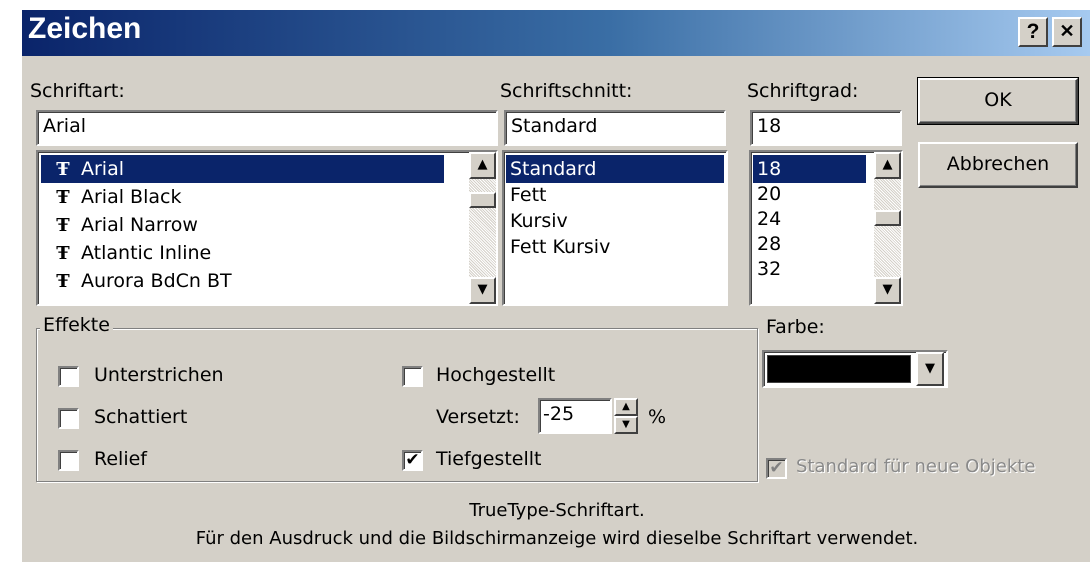  I want to click on font-list-item: Ŧ Arial, so click(242, 169).